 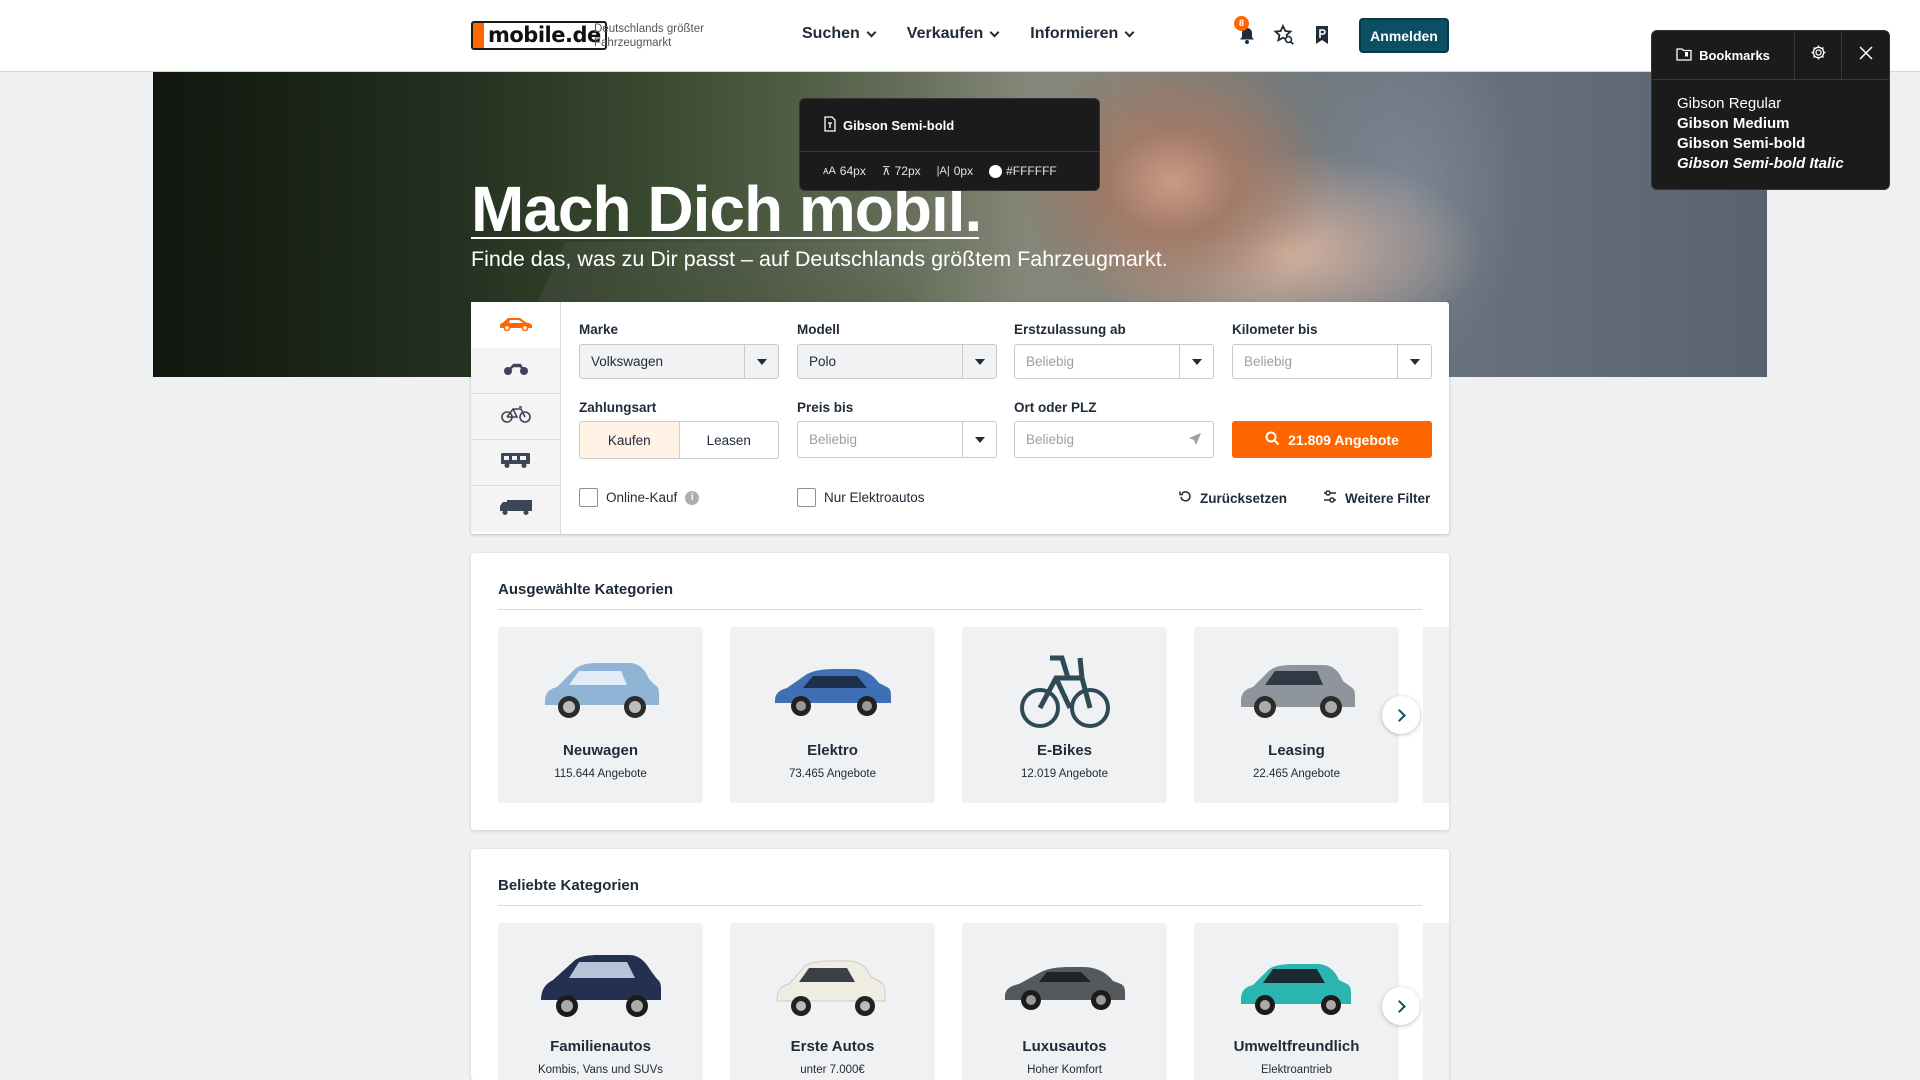 What do you see at coordinates (818, 329) in the screenshot?
I see `modell-label: Modell` at bounding box center [818, 329].